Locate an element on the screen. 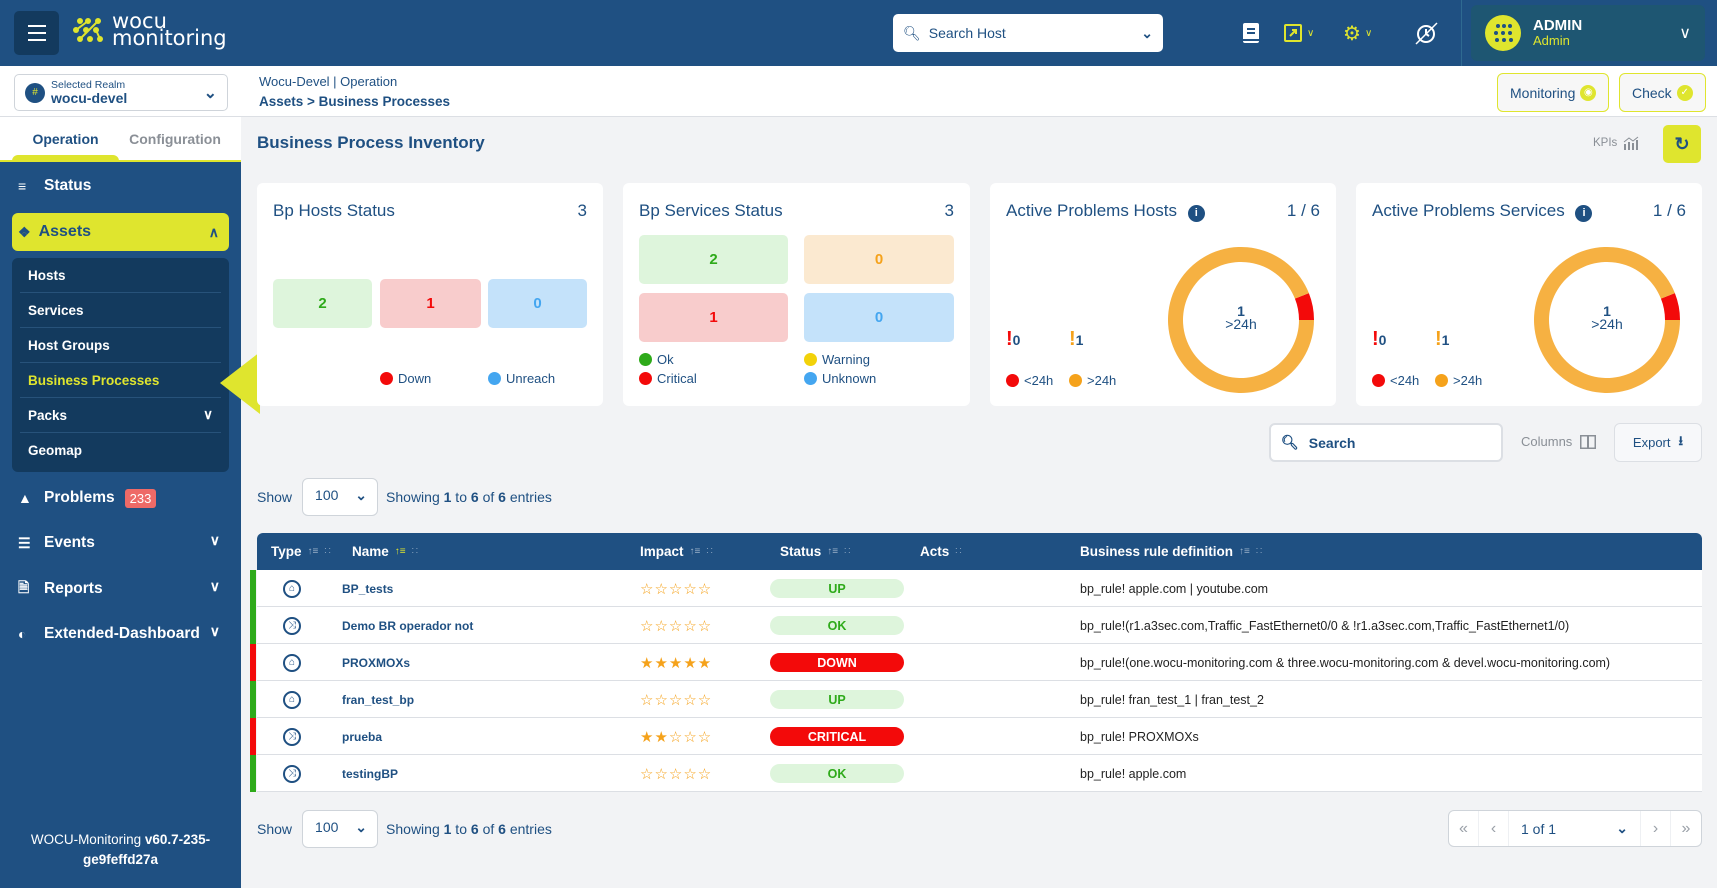 The image size is (1717, 888). services-unknown-tile: 0 is located at coordinates (879, 317).